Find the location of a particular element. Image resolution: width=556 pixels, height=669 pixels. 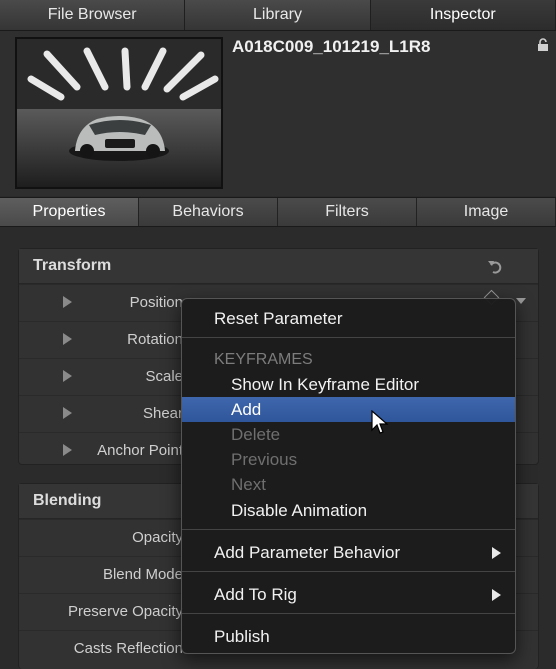

menu-item-reset-parameter: Reset Parameter is located at coordinates (348, 318).